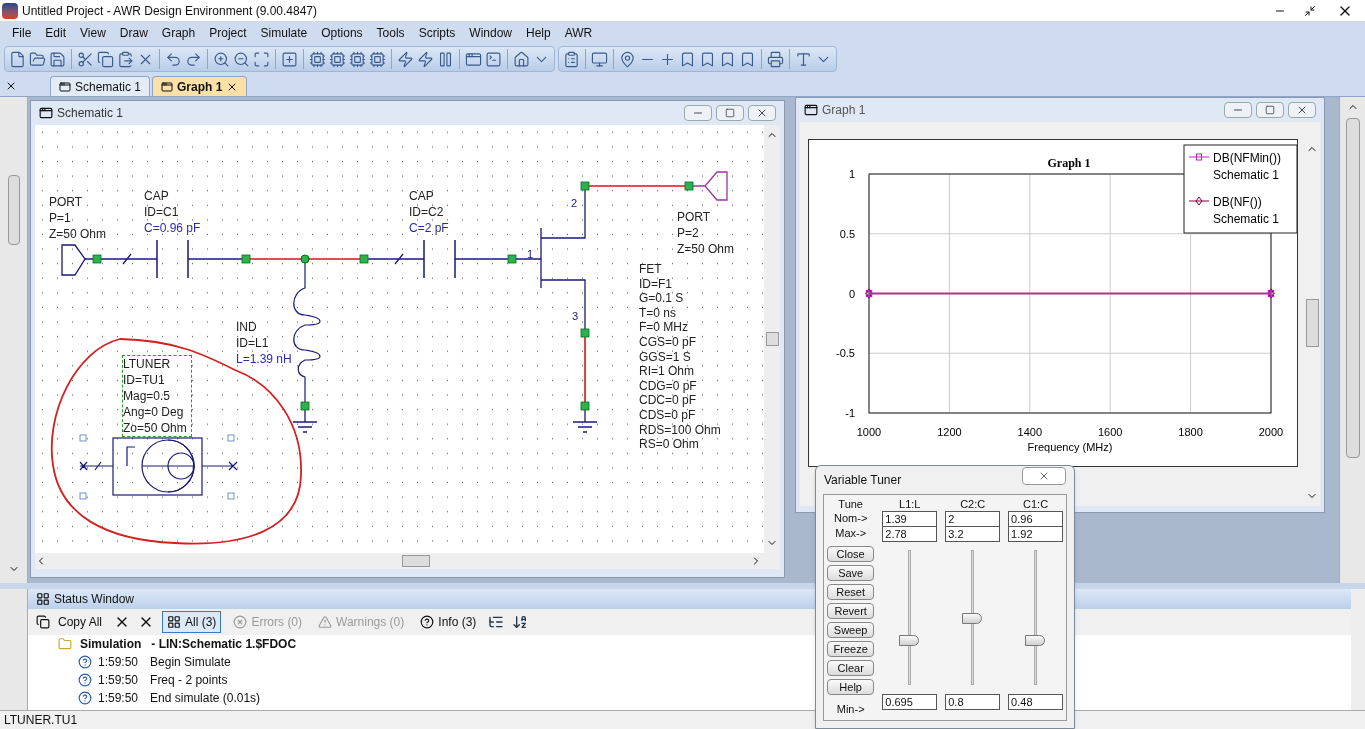  I want to click on parameter-label: GGS=1 S, so click(665, 357).